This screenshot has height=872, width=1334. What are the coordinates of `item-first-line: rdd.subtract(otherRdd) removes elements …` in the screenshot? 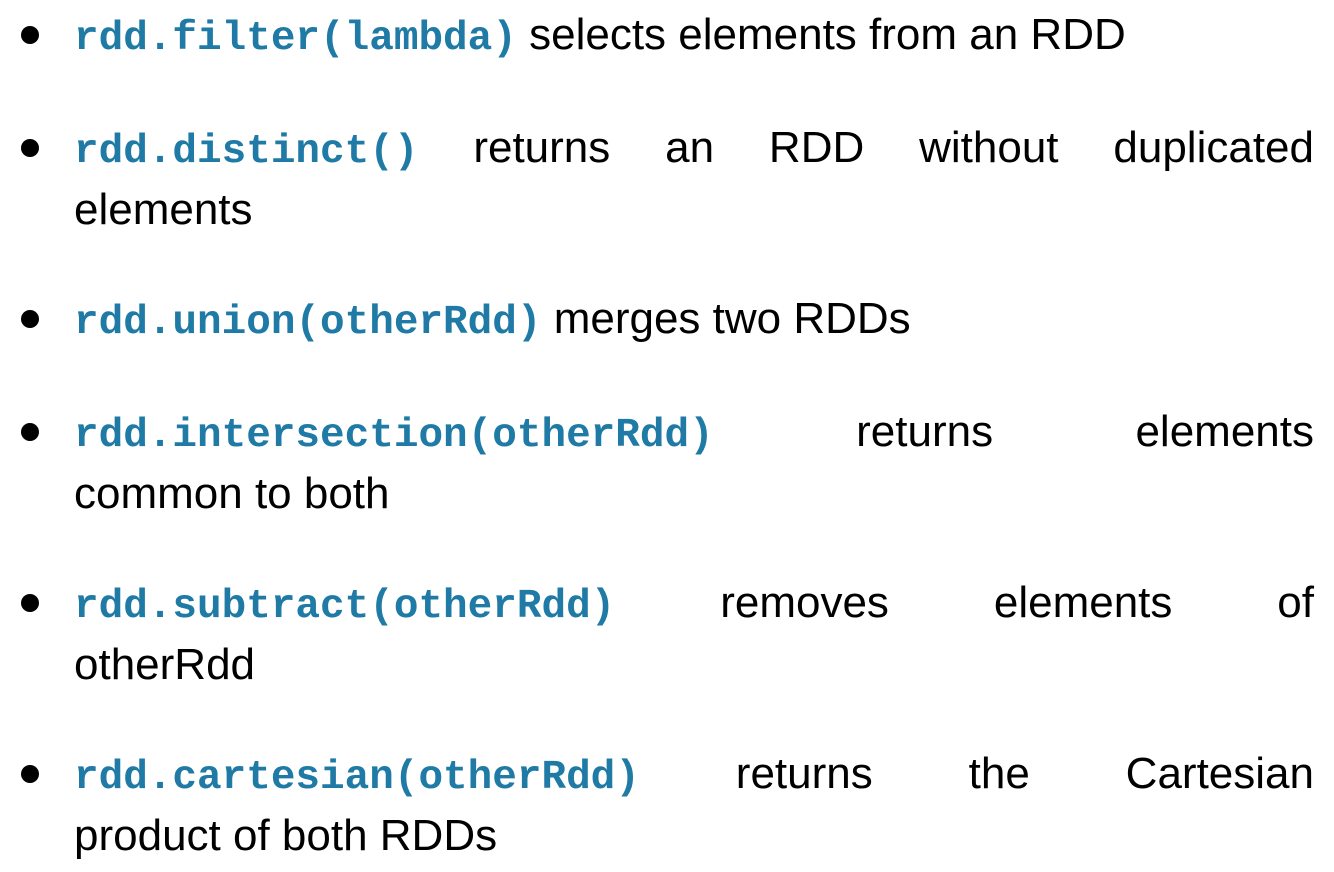 It's located at (694, 605).